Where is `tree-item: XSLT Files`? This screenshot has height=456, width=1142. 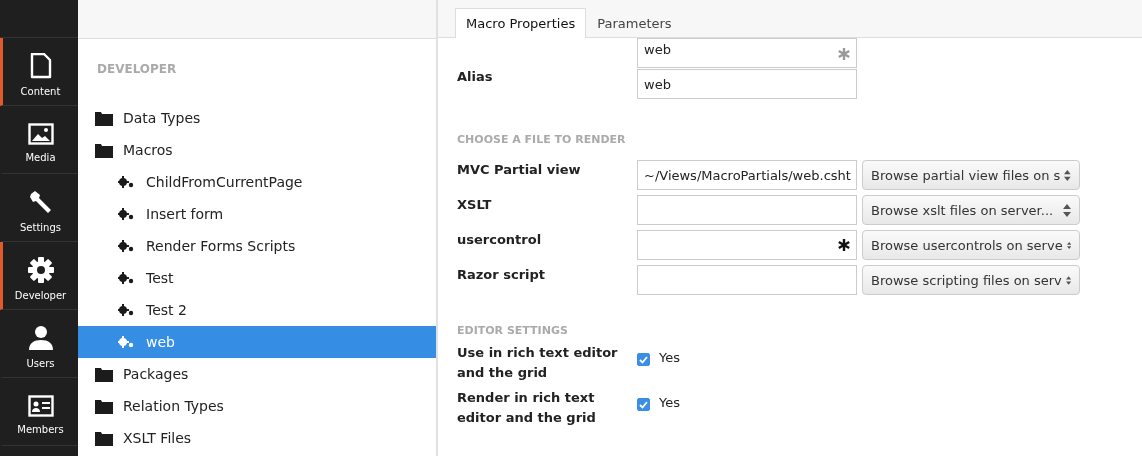 tree-item: XSLT Files is located at coordinates (257, 438).